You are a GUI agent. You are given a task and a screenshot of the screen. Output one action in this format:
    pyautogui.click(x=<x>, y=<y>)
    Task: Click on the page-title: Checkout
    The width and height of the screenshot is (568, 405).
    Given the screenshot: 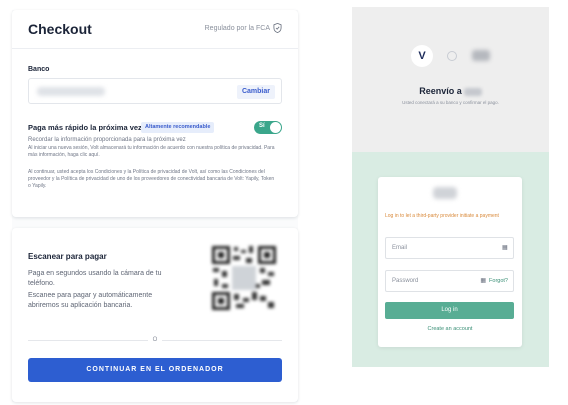 What is the action you would take?
    pyautogui.click(x=60, y=29)
    